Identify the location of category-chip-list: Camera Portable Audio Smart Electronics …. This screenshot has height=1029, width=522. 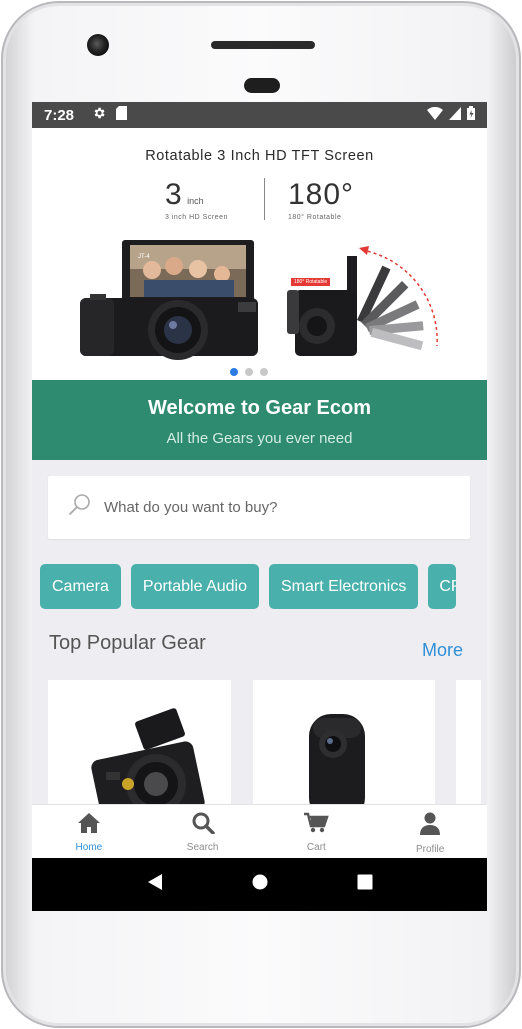
(248, 586).